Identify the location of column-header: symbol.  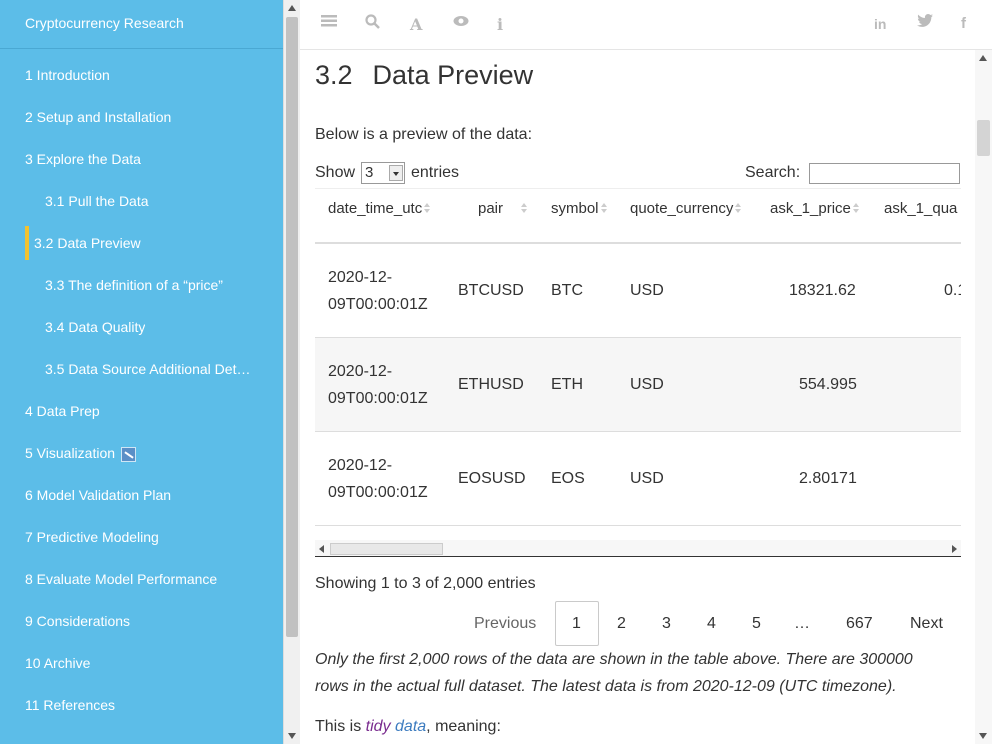
(579, 208).